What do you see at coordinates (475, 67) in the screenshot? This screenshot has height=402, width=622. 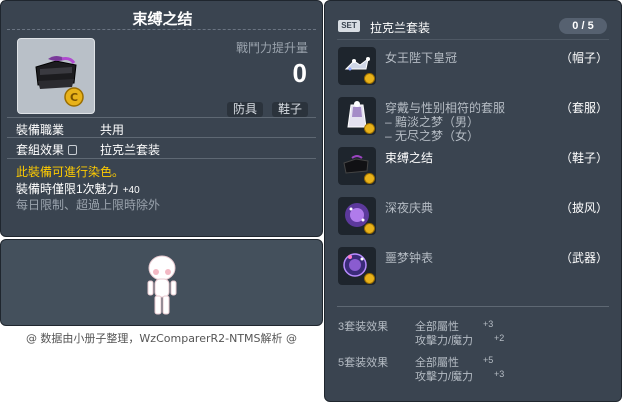 I see `set-item-crown: 女王陛下皇冠 （帽子）` at bounding box center [475, 67].